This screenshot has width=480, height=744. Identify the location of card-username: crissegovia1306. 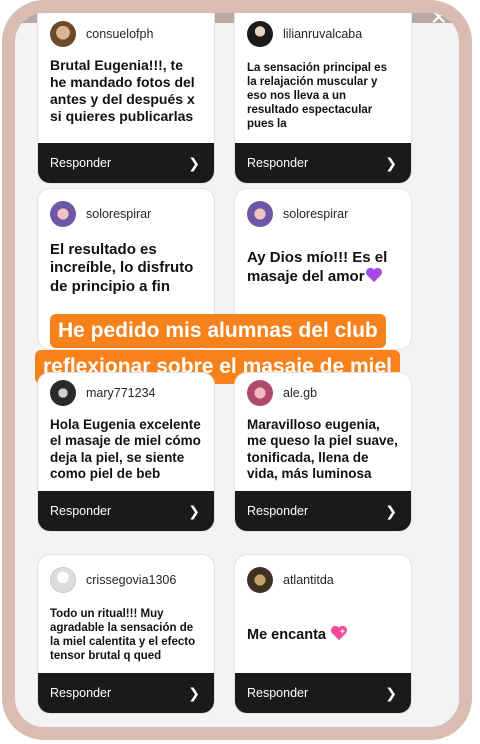
(131, 580).